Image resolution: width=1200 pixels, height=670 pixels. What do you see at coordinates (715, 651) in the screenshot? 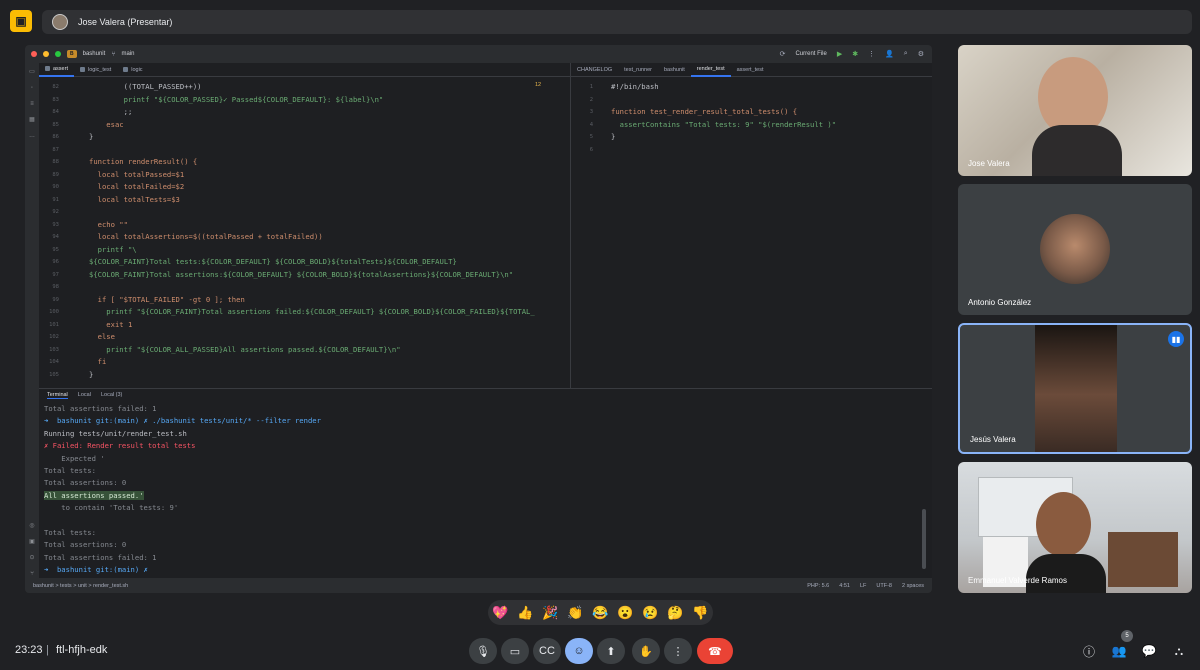
I see `end-call-button: ☎` at bounding box center [715, 651].